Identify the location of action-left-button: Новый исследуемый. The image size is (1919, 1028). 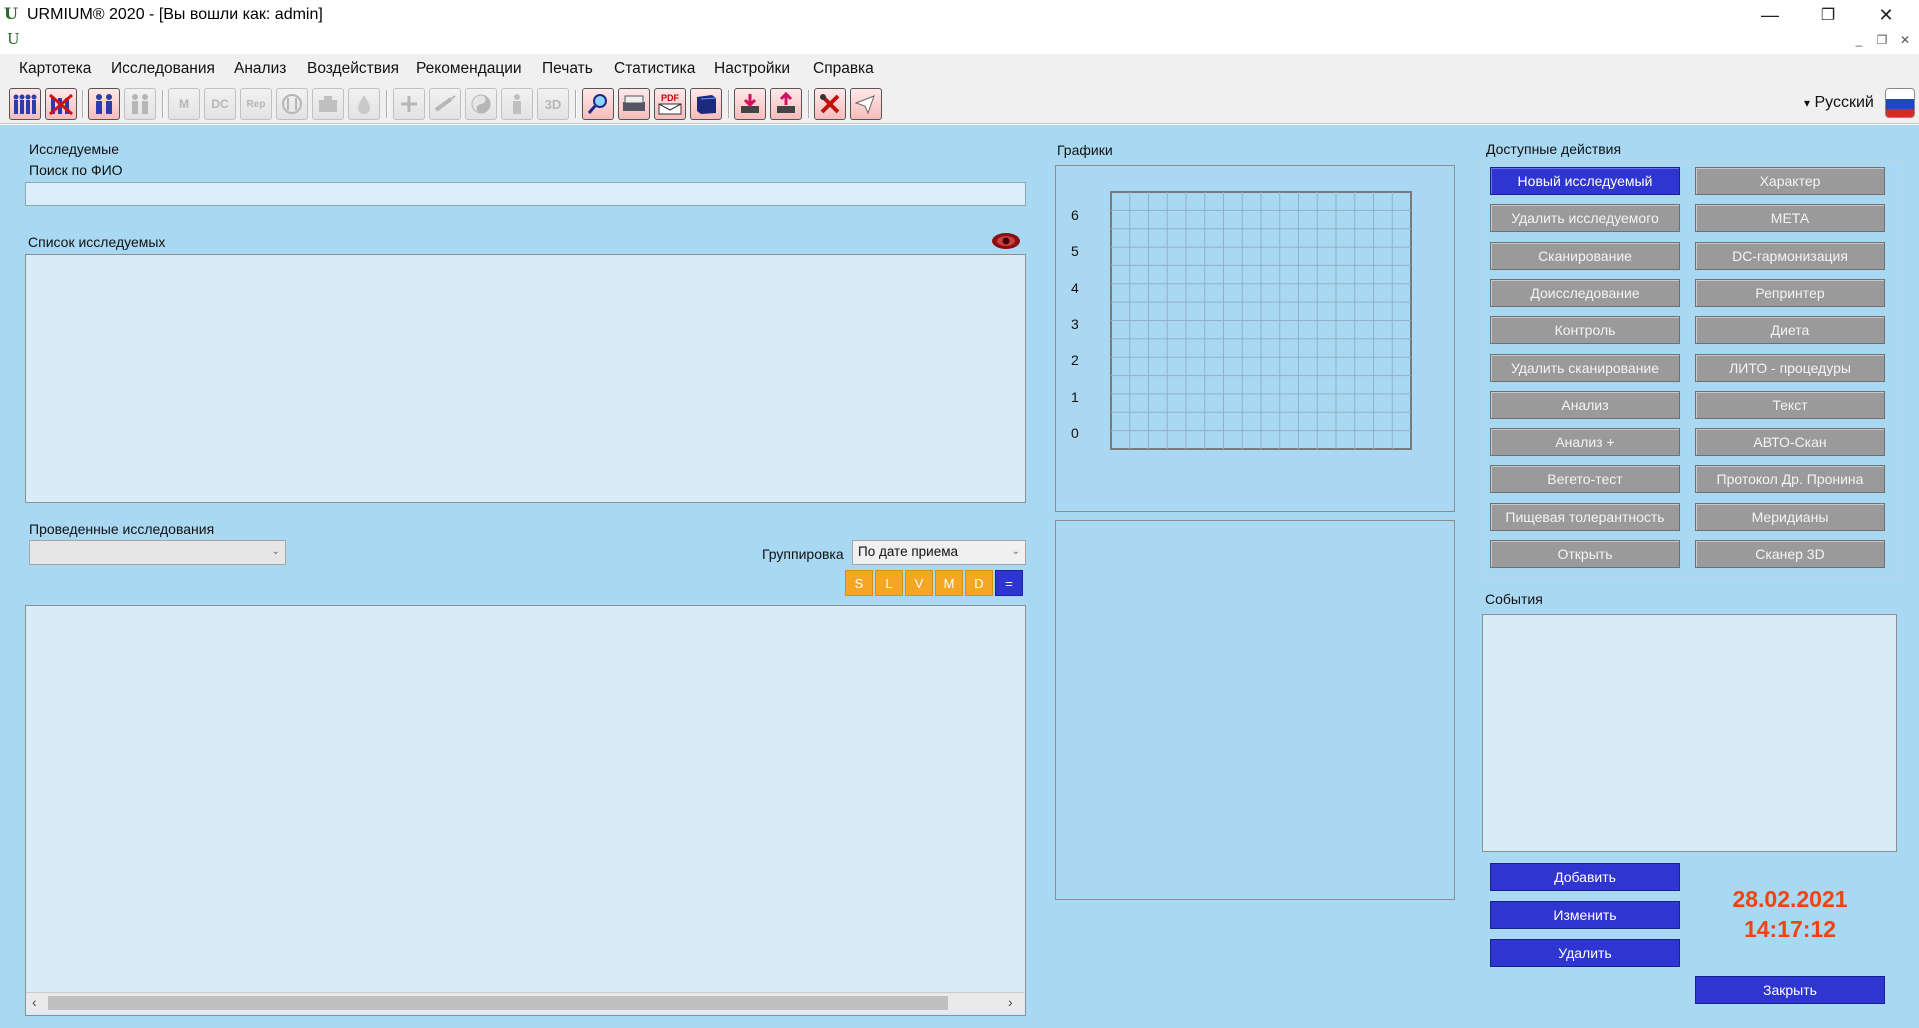
(1585, 181).